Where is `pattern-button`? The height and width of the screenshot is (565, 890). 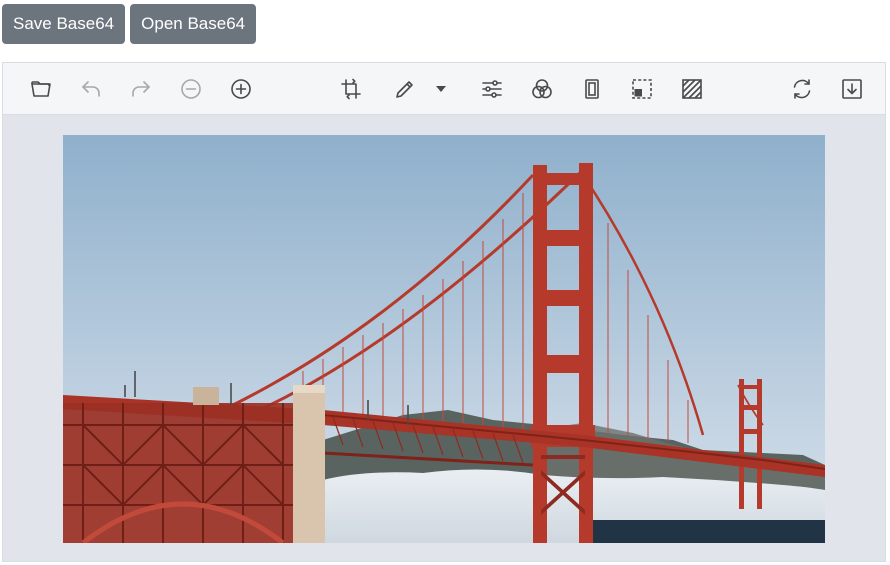 pattern-button is located at coordinates (692, 89).